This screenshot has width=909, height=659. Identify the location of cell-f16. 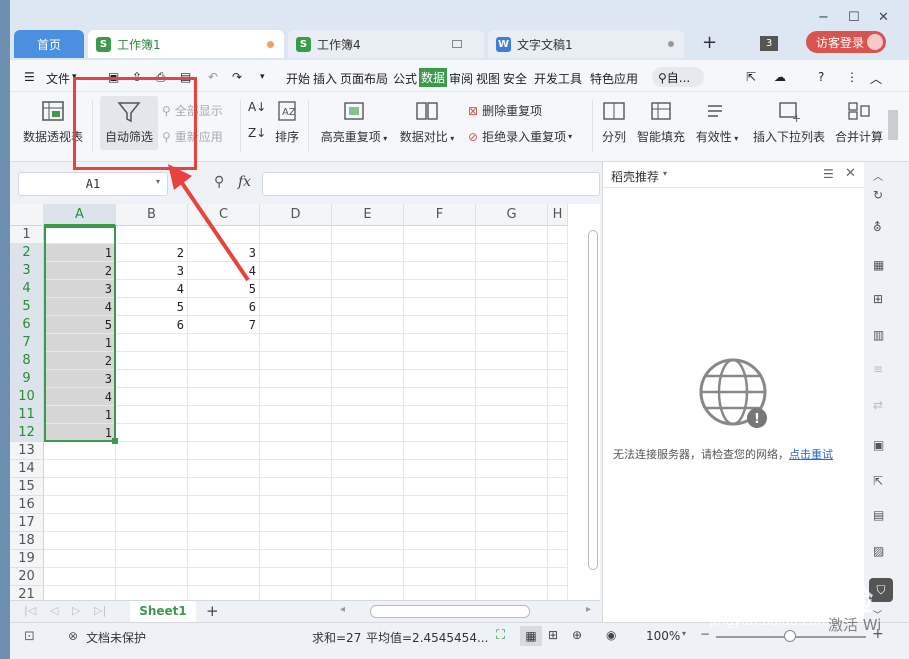
(440, 505).